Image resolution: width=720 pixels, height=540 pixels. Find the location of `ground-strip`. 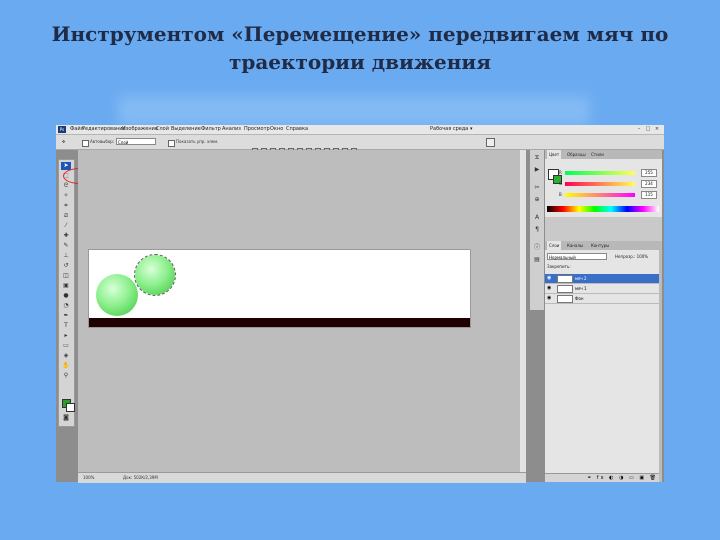

ground-strip is located at coordinates (279, 322).